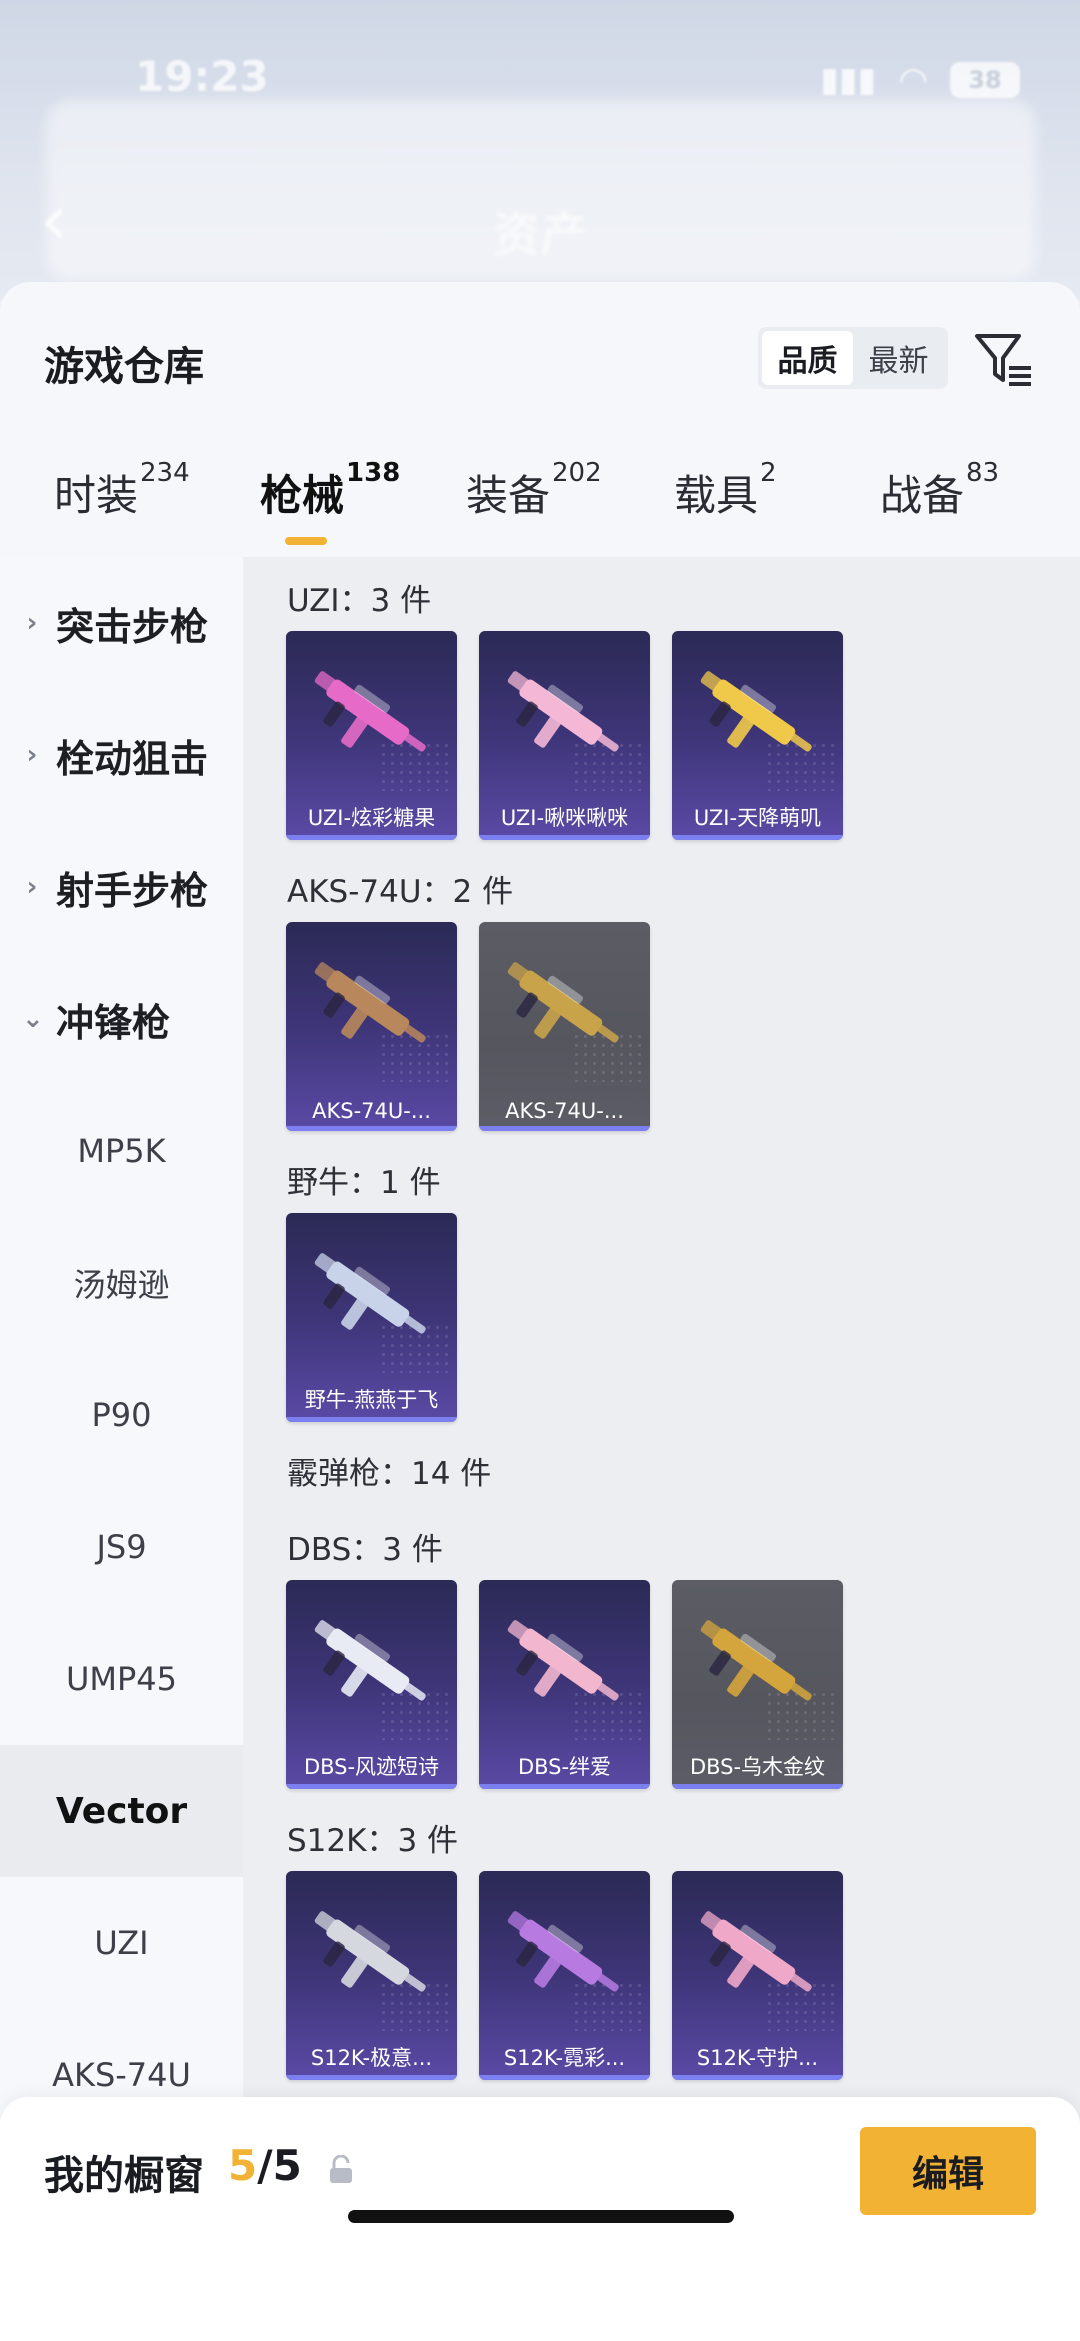 The height and width of the screenshot is (2341, 1080). I want to click on signal-icon: ▮▮▮, so click(848, 80).